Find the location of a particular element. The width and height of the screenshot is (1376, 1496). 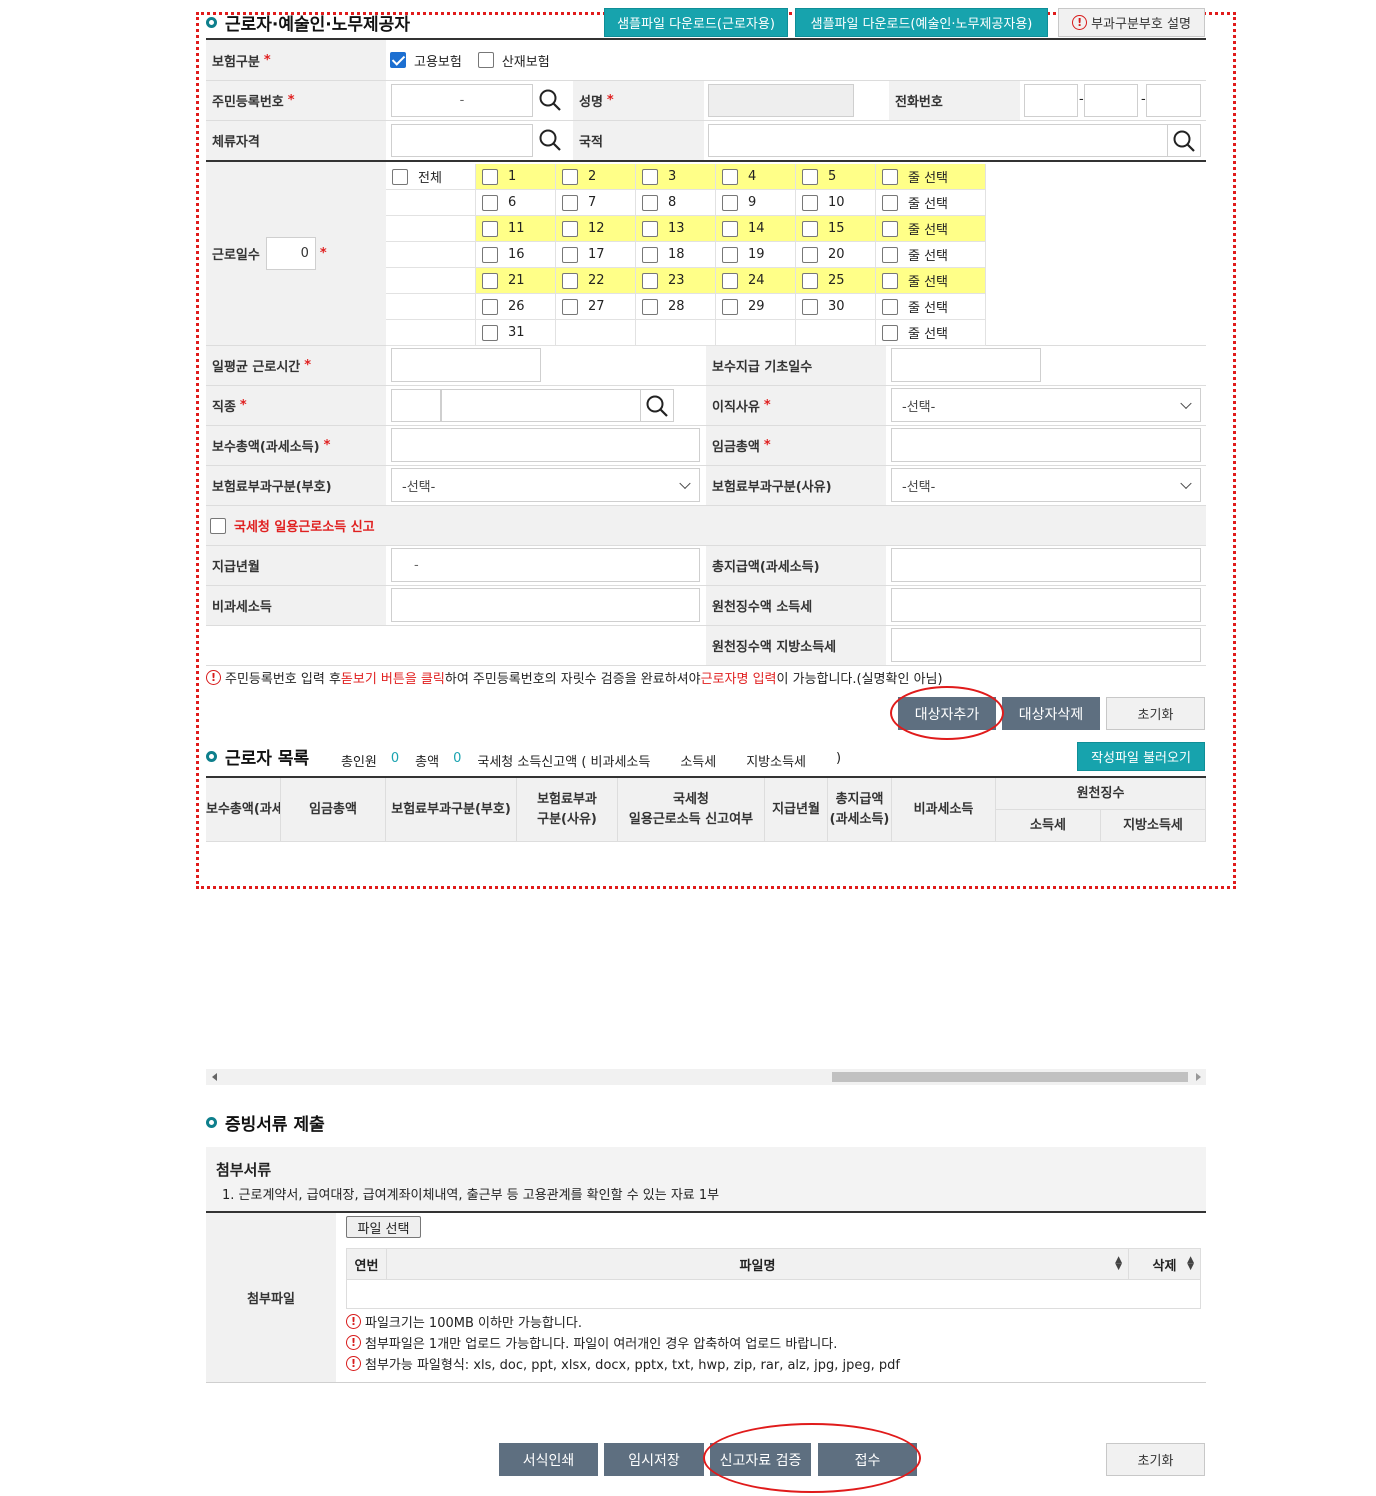

workday-13: 13 is located at coordinates (676, 229).